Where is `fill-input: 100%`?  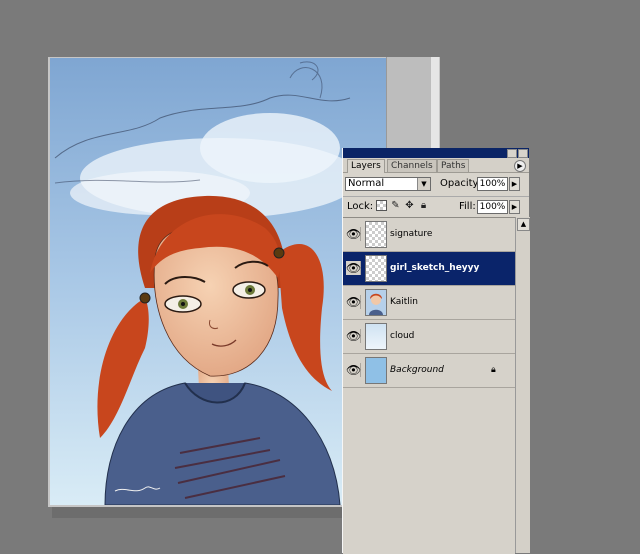 fill-input: 100% is located at coordinates (492, 207).